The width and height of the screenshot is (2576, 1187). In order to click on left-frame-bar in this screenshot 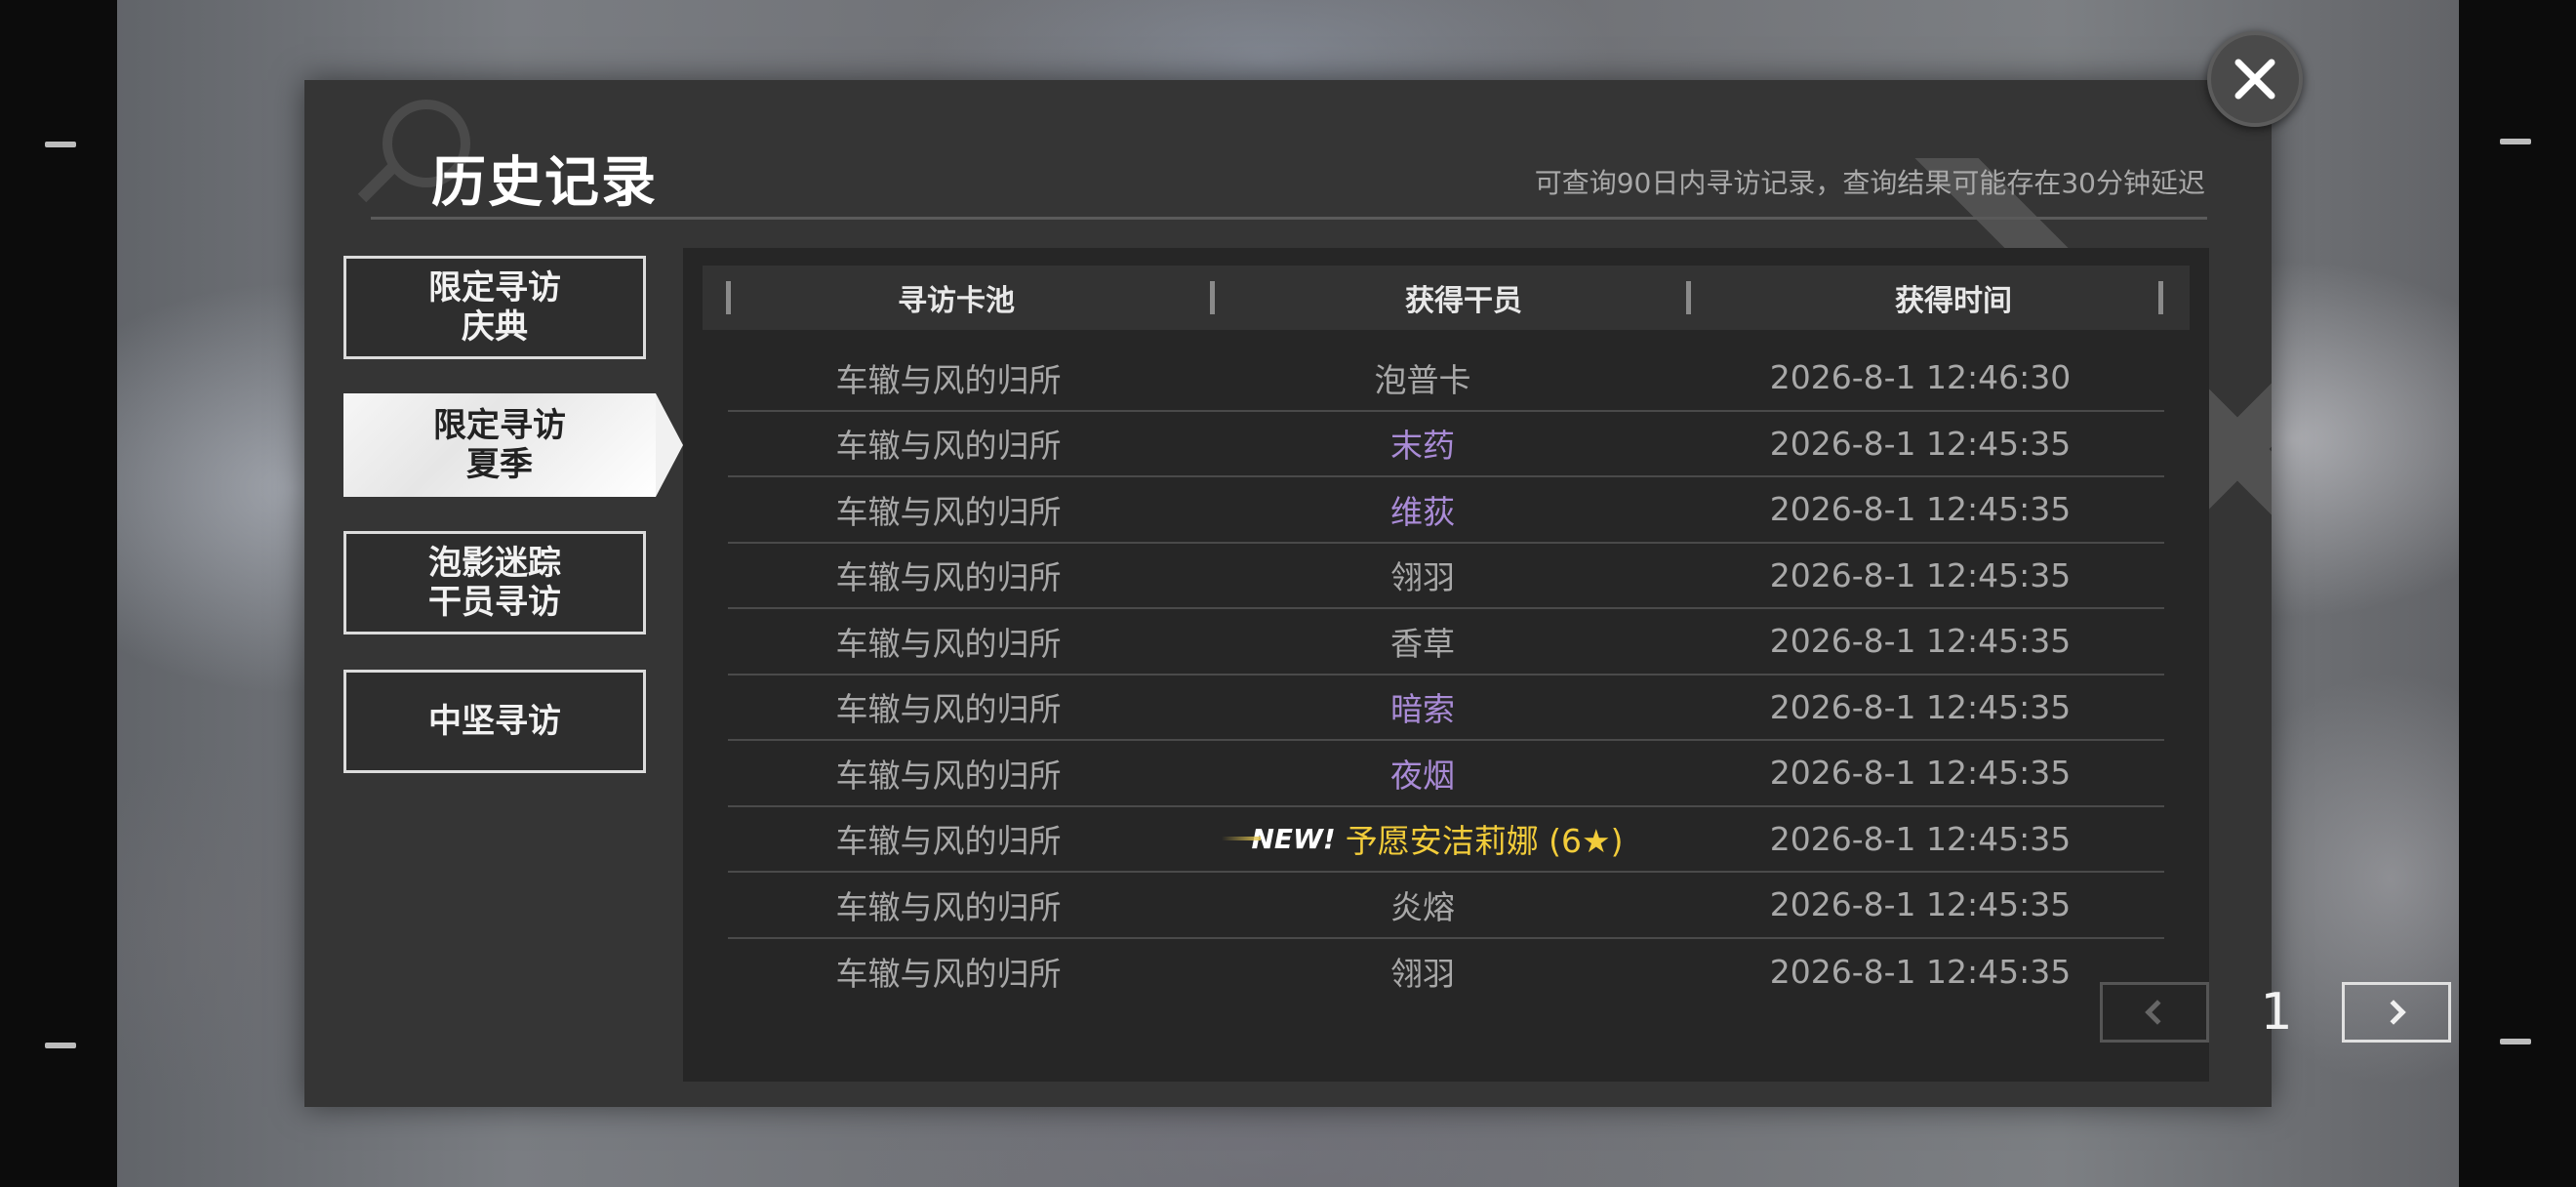, I will do `click(58, 593)`.